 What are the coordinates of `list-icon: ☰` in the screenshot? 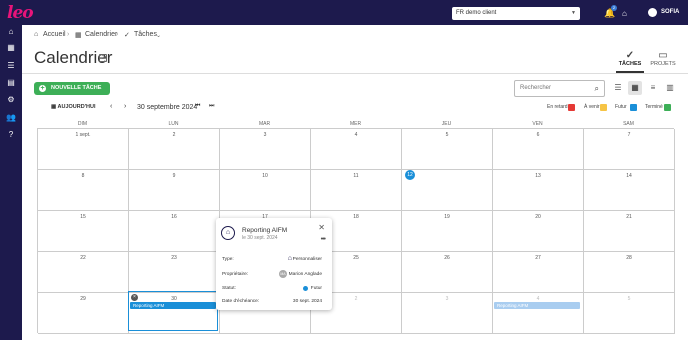 It's located at (11, 66).